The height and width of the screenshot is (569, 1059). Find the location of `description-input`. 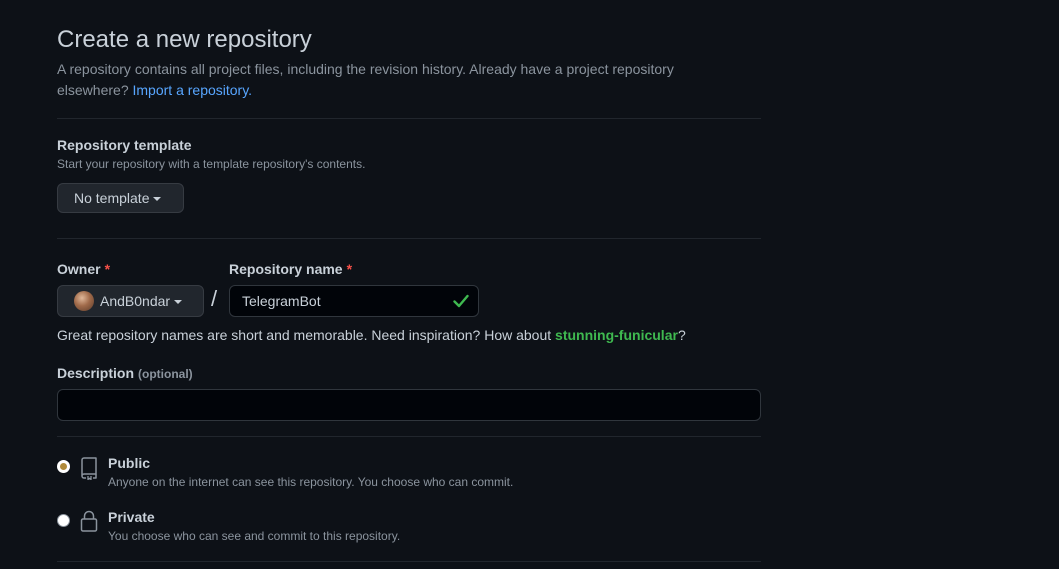

description-input is located at coordinates (409, 405).